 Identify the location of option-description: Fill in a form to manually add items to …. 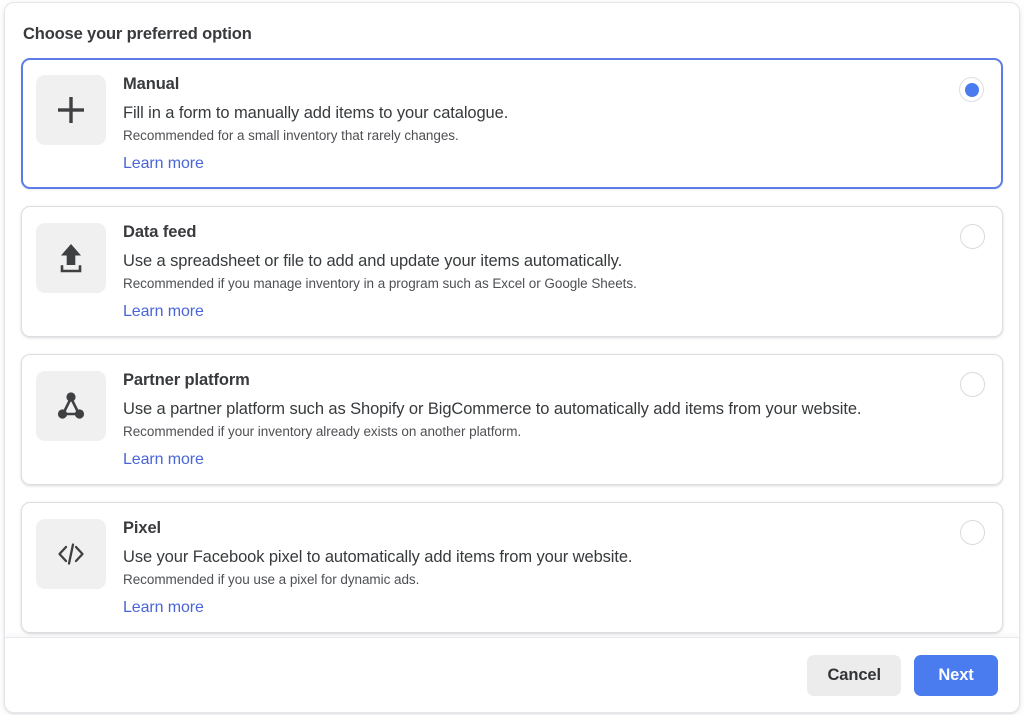
(316, 113).